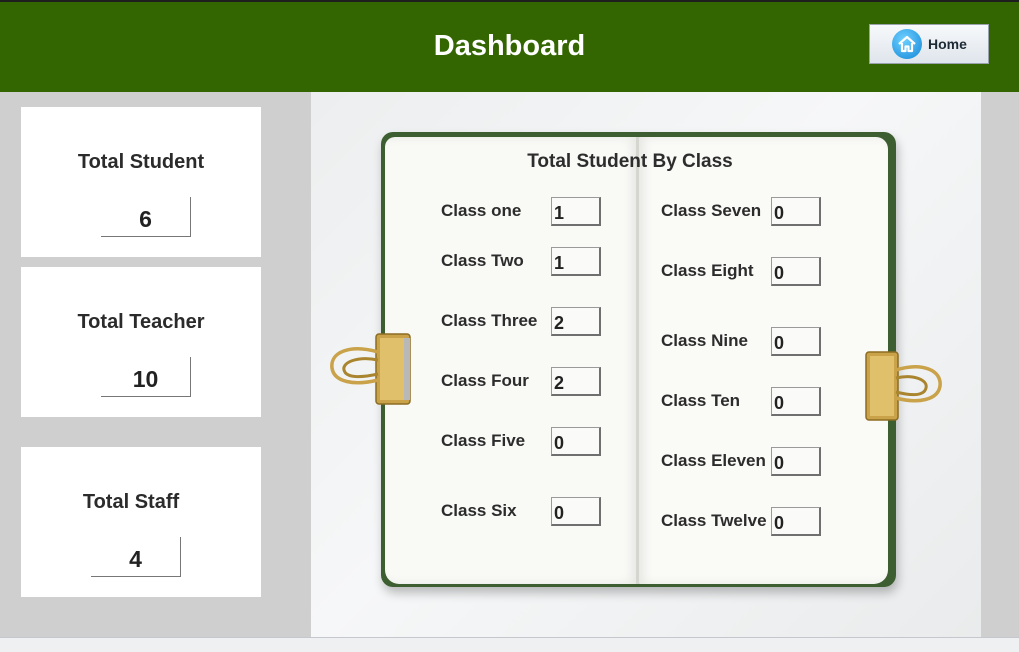 The height and width of the screenshot is (652, 1019). I want to click on class-two-value: 1, so click(576, 261).